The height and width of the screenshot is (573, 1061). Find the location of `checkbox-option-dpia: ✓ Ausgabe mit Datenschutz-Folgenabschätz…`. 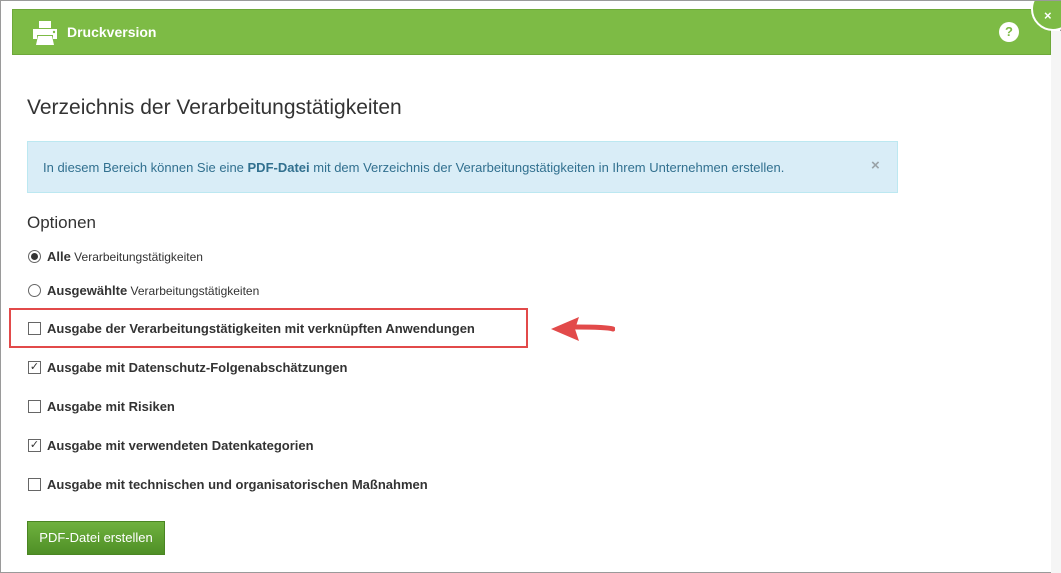

checkbox-option-dpia: ✓ Ausgabe mit Datenschutz-Folgenabschätz… is located at coordinates (187, 367).